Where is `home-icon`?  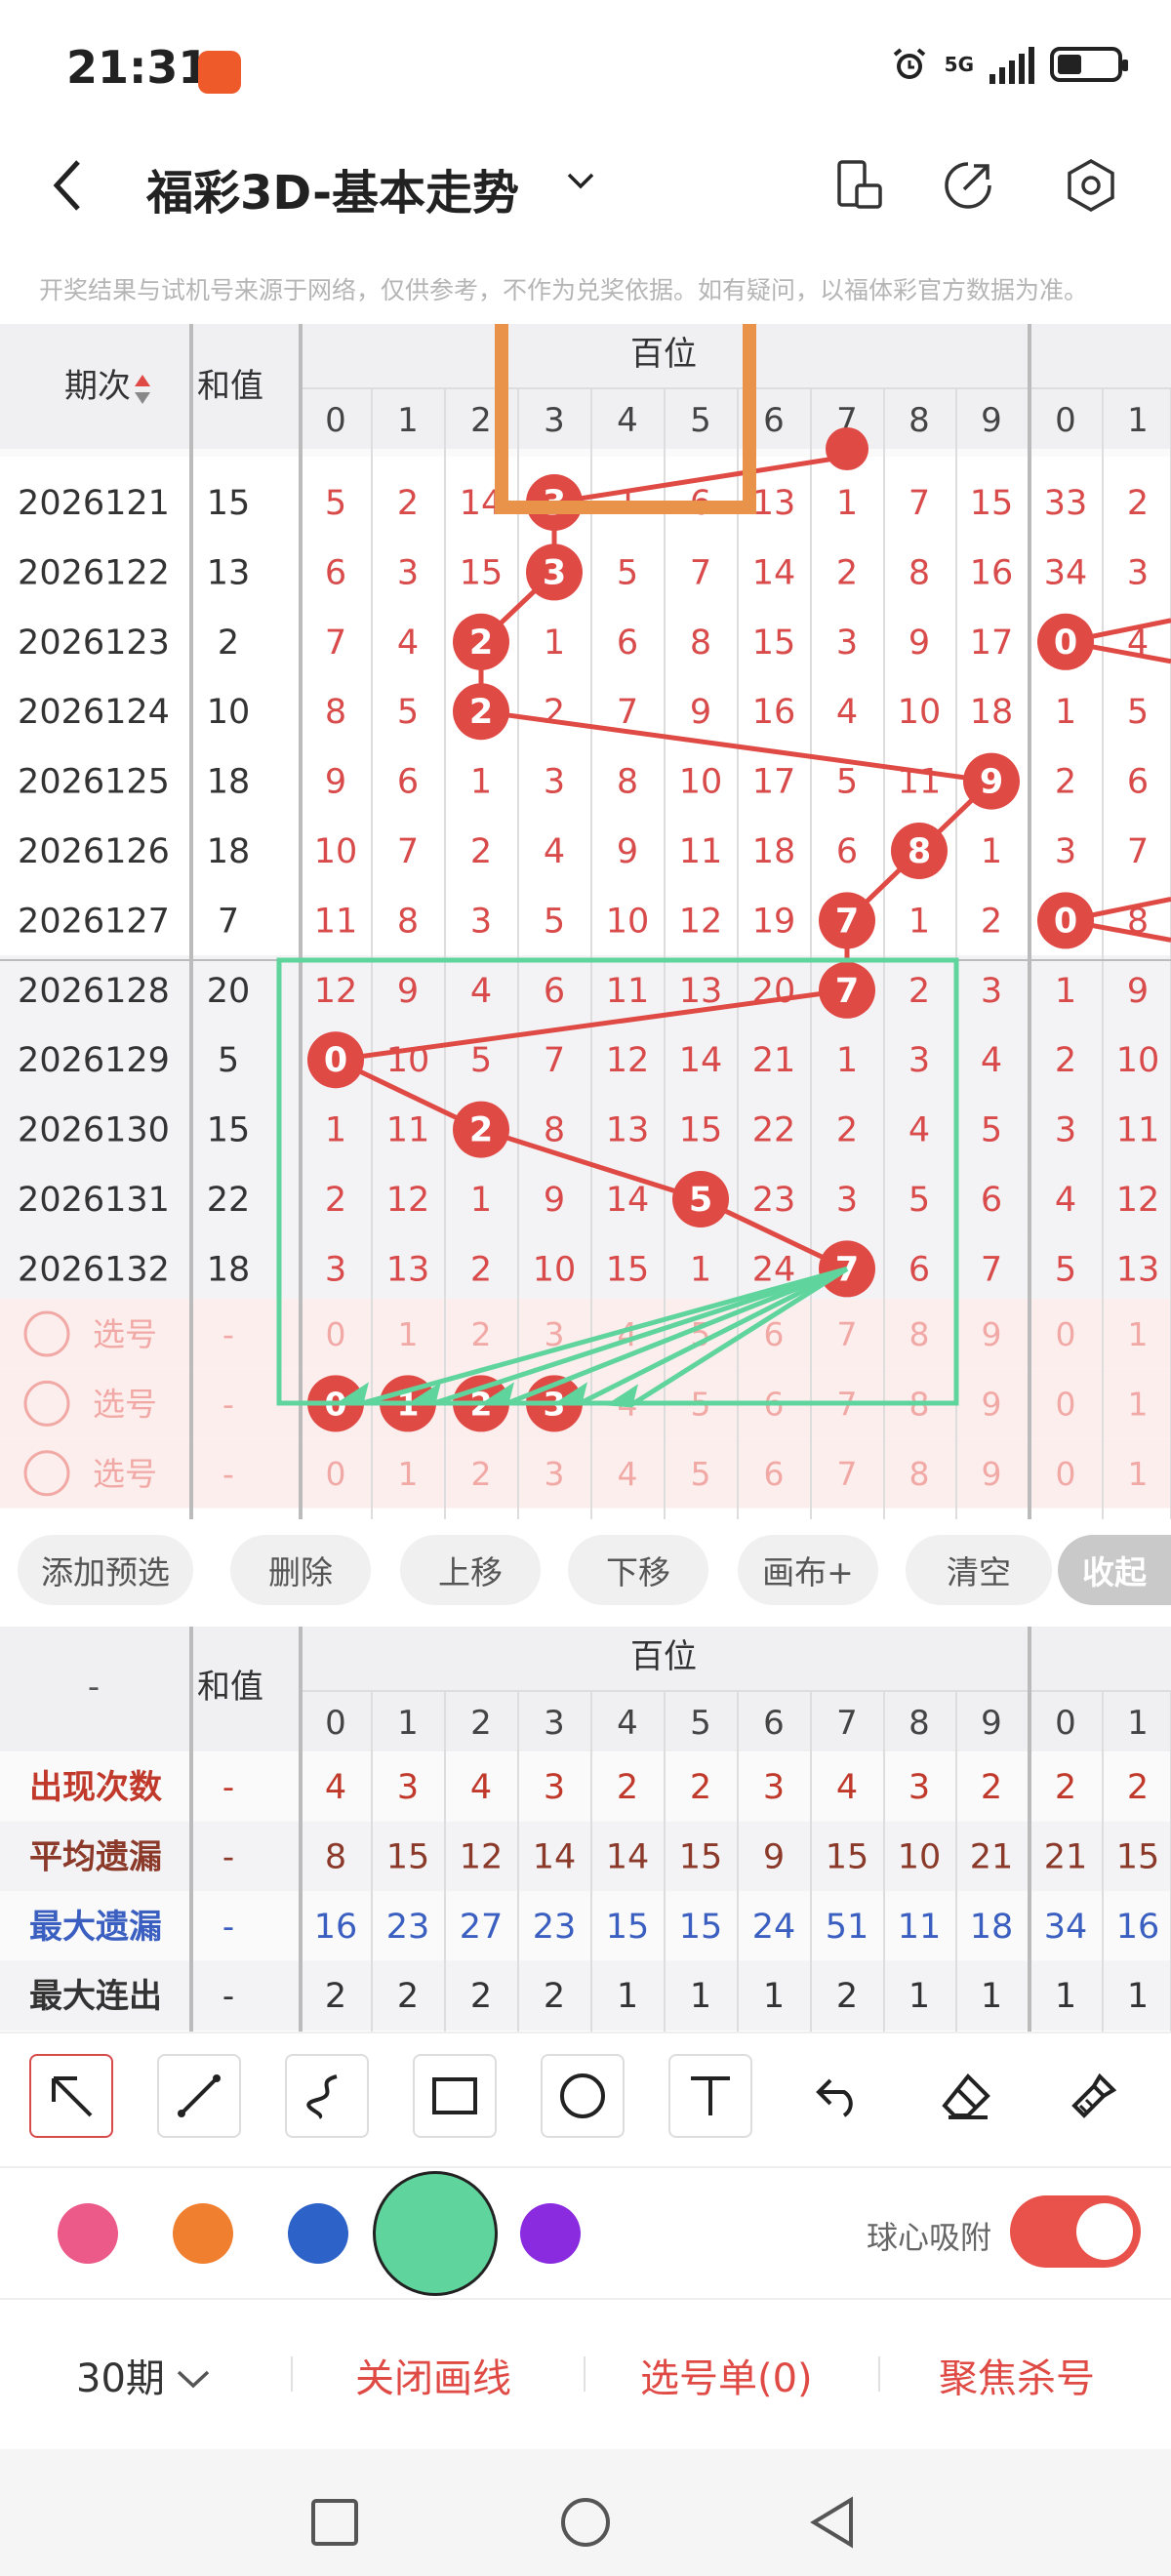
home-icon is located at coordinates (585, 2522).